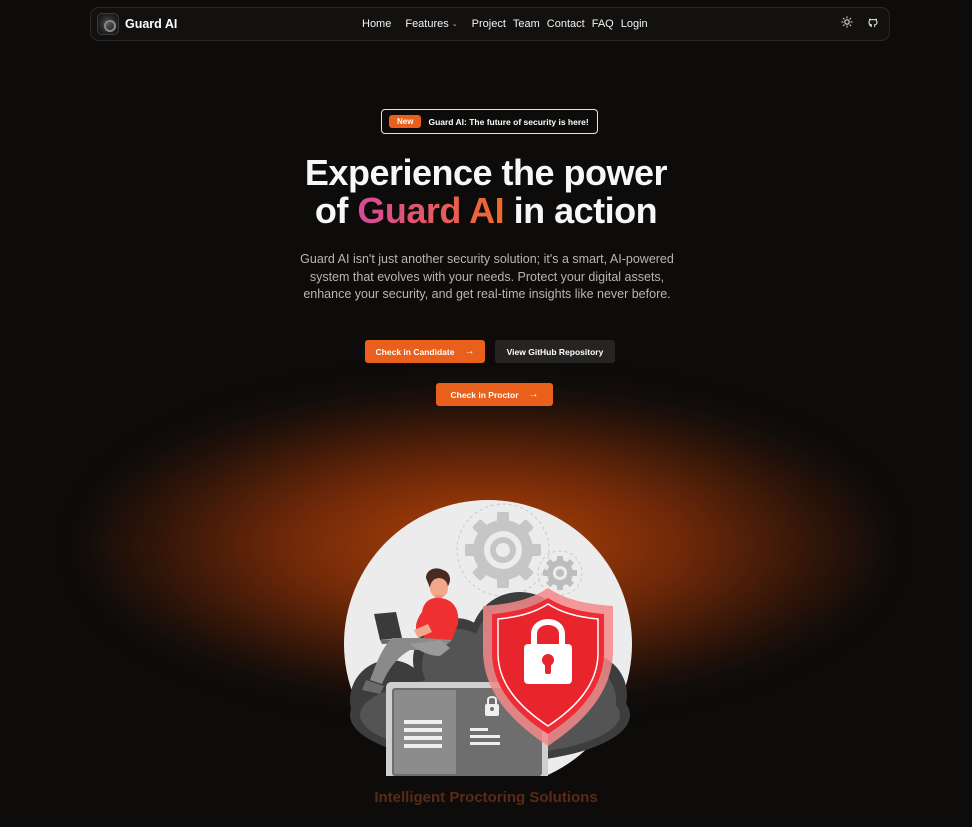  Describe the element at coordinates (331, 210) in the screenshot. I see `hero-title-of: of` at that location.